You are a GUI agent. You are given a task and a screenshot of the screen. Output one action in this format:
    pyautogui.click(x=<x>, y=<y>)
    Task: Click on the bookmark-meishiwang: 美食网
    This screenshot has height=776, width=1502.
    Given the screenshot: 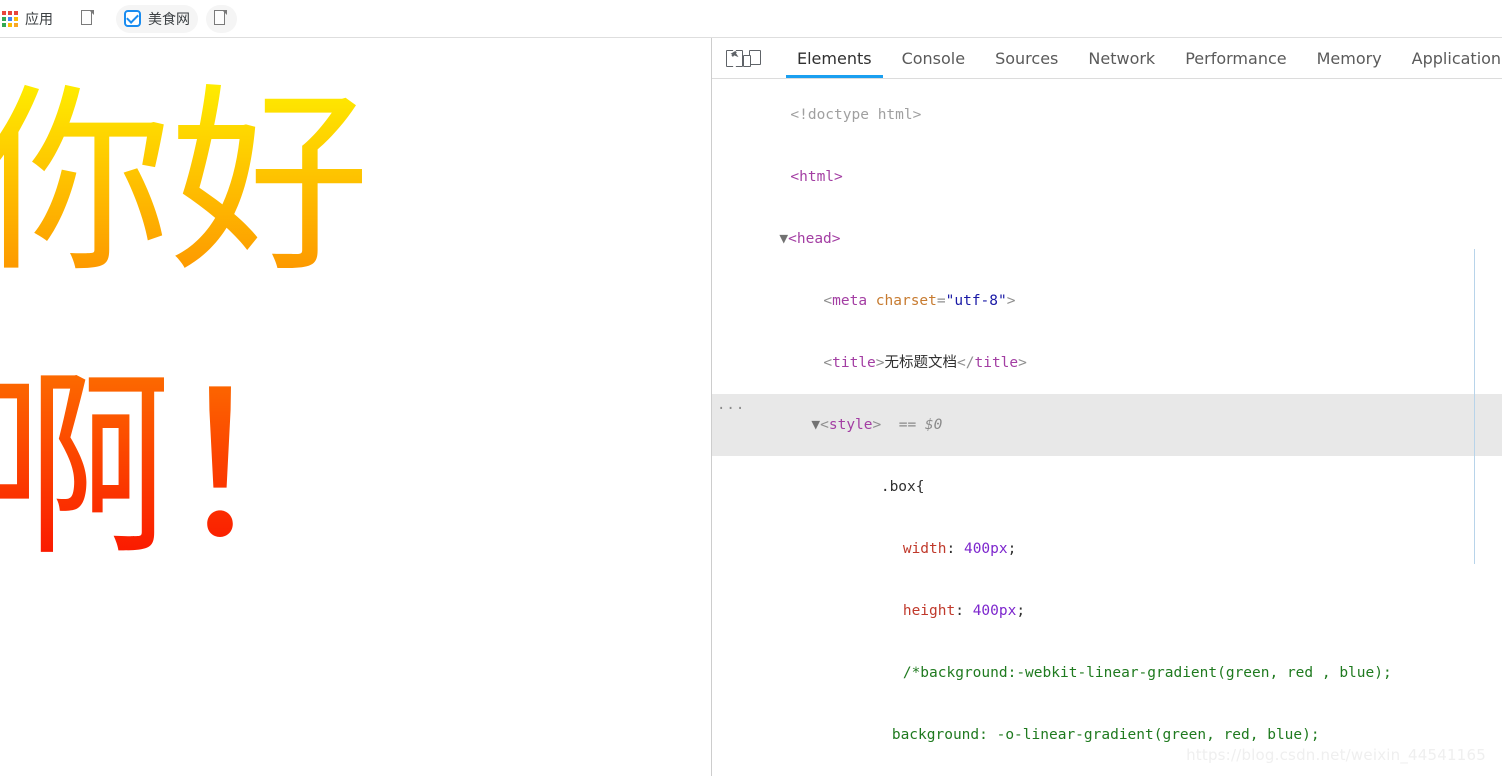 What is the action you would take?
    pyautogui.click(x=157, y=18)
    